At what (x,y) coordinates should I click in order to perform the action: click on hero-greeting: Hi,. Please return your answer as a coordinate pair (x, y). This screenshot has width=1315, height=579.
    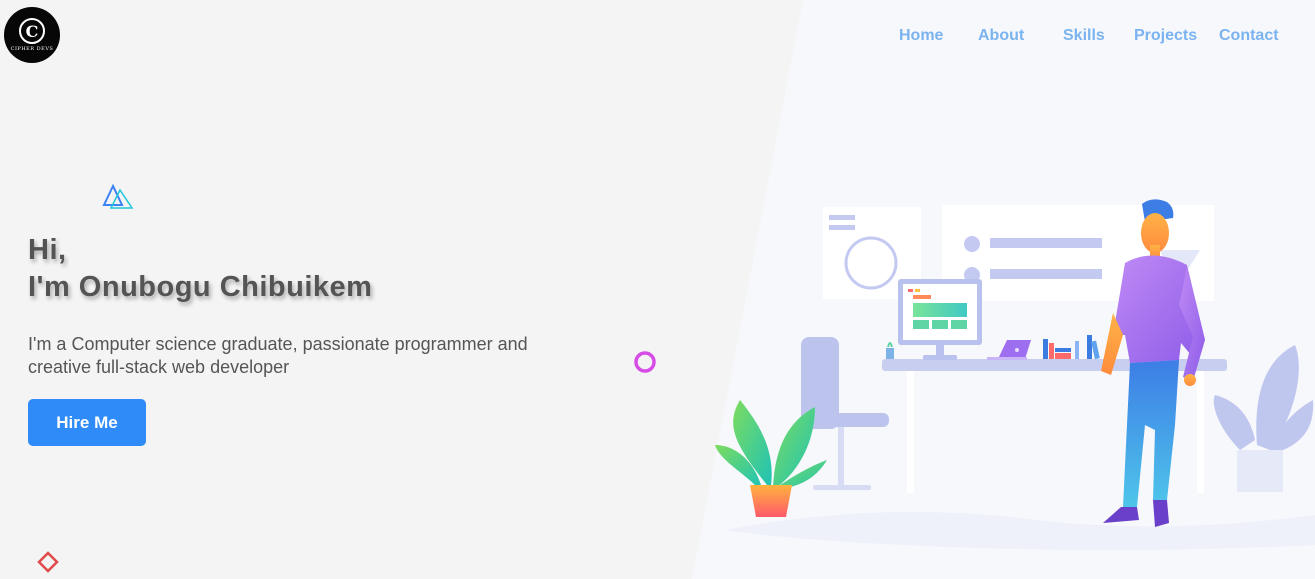
    Looking at the image, I should click on (47, 250).